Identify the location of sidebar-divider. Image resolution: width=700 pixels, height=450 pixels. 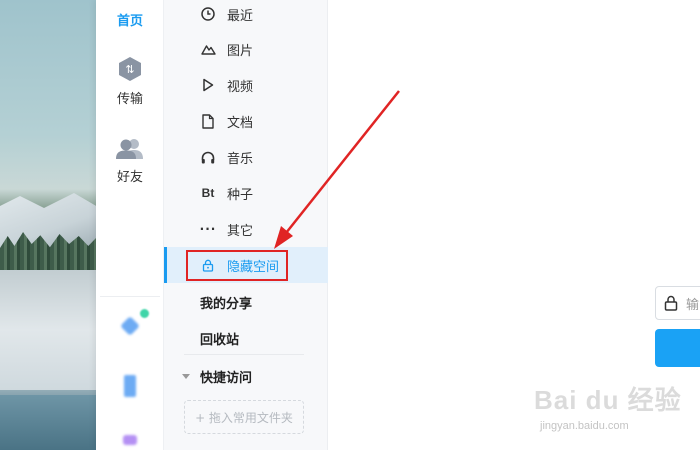
(244, 354).